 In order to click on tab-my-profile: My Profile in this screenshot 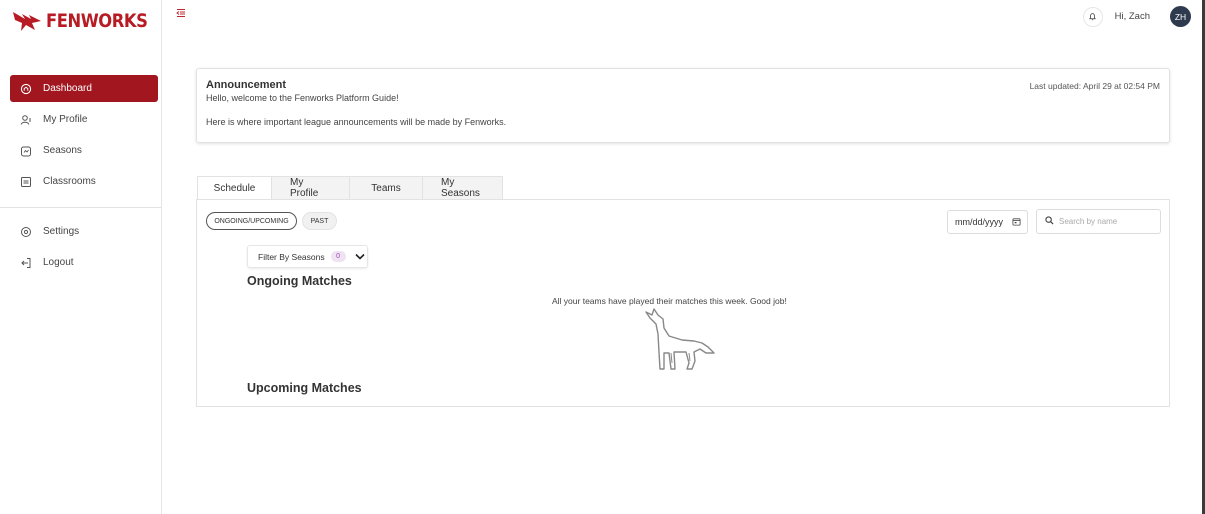, I will do `click(311, 188)`.